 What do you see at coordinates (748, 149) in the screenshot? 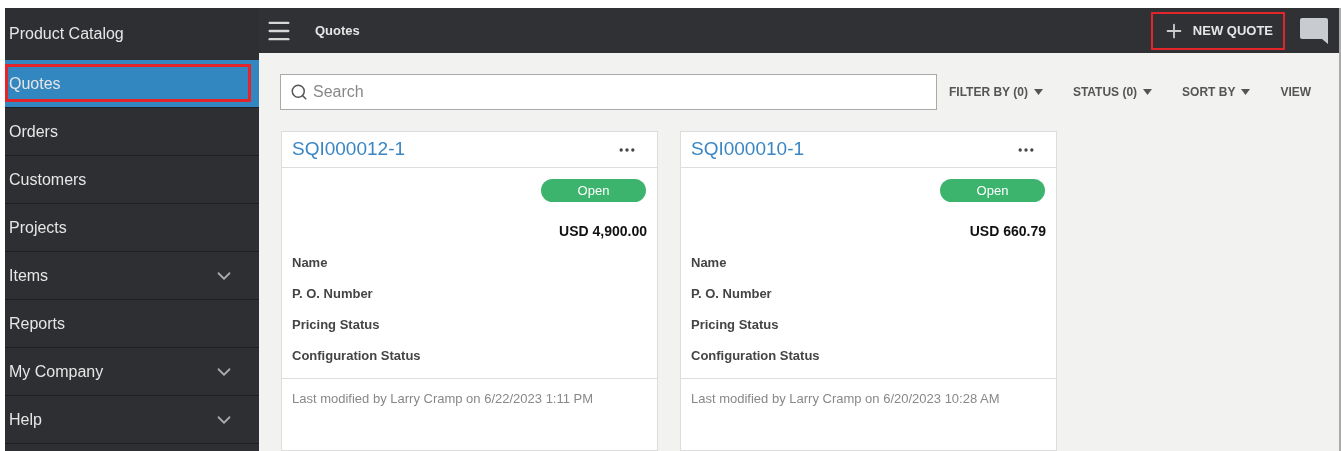
I see `quote-link: SQI000010-1` at bounding box center [748, 149].